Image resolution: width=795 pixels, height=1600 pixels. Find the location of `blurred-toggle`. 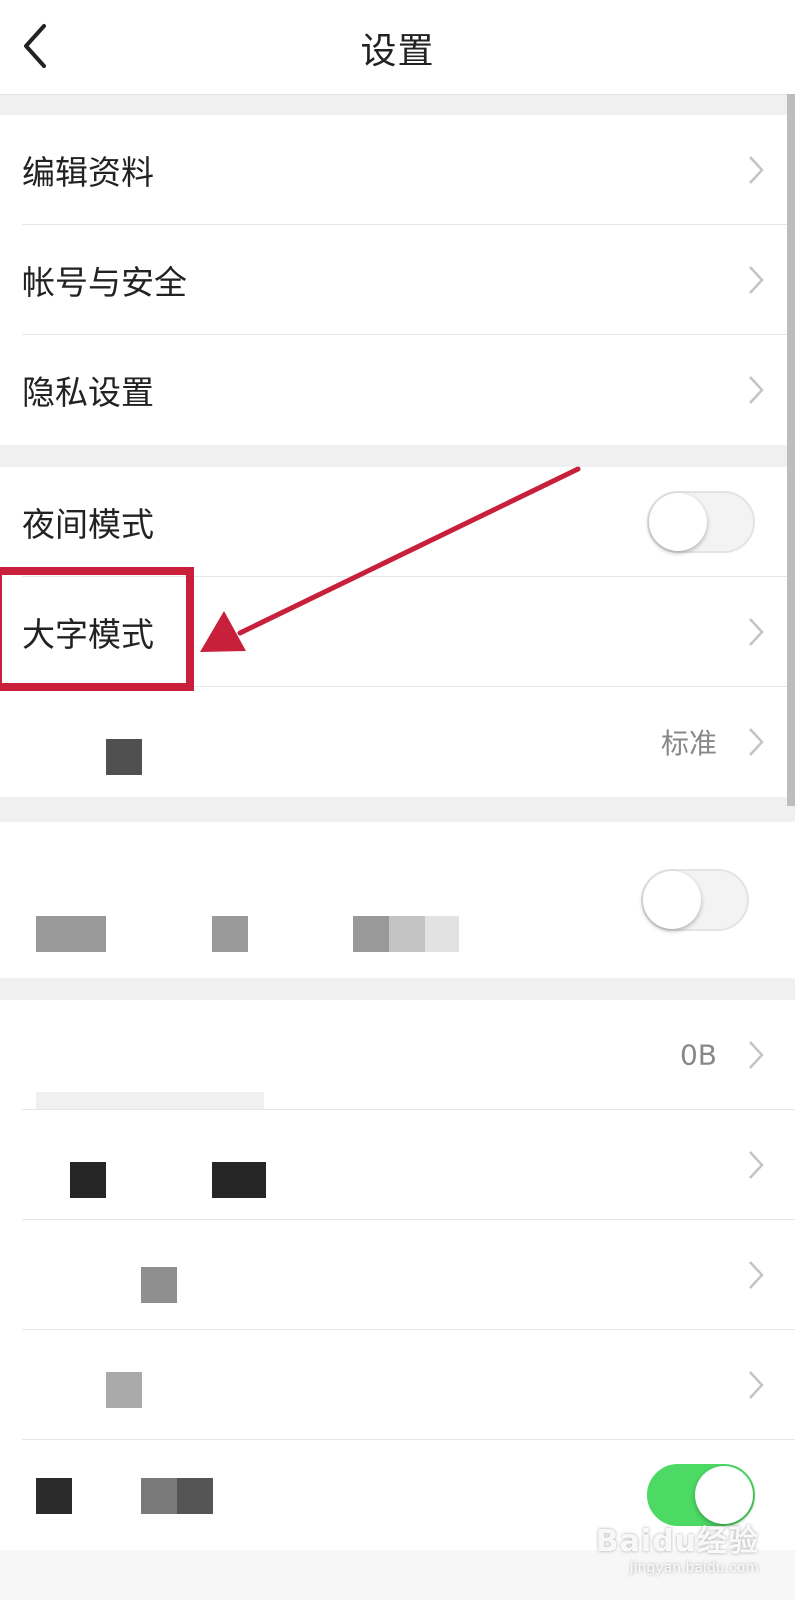

blurred-toggle is located at coordinates (695, 900).